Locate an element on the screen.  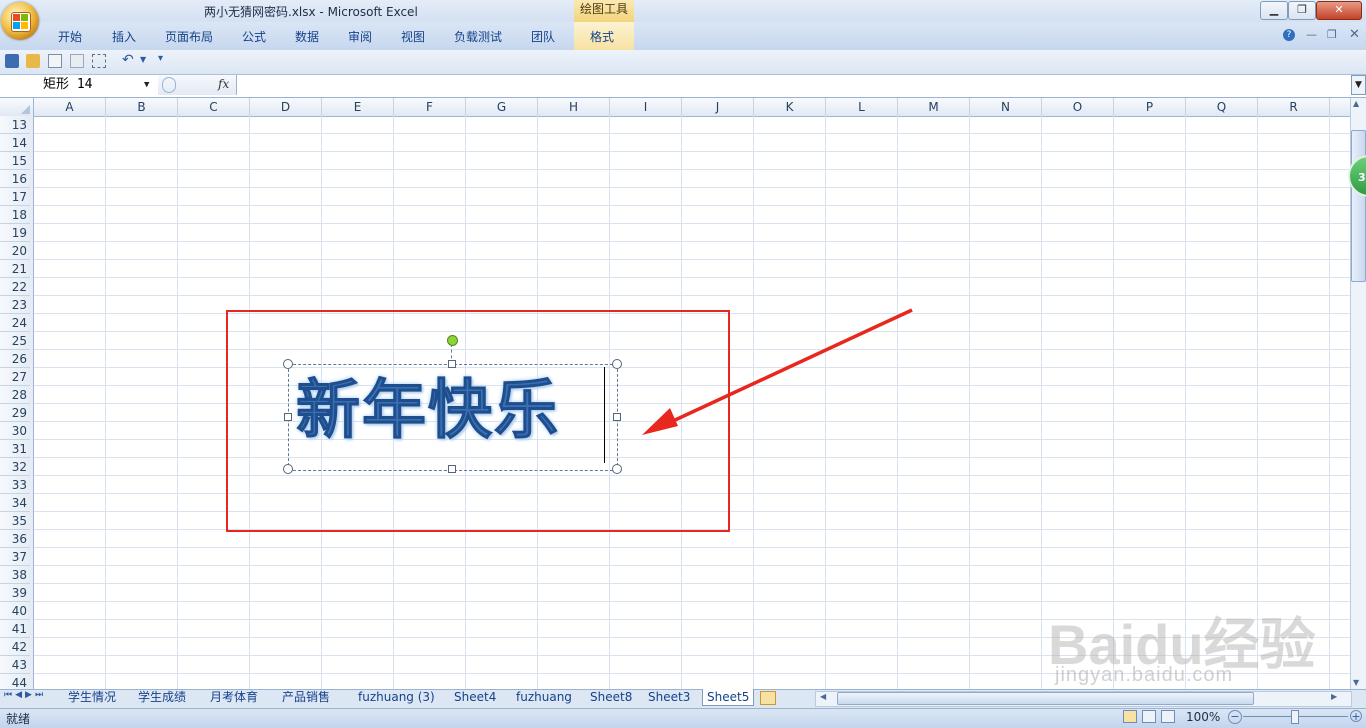
sheet-tab: Sheet4 is located at coordinates (475, 697).